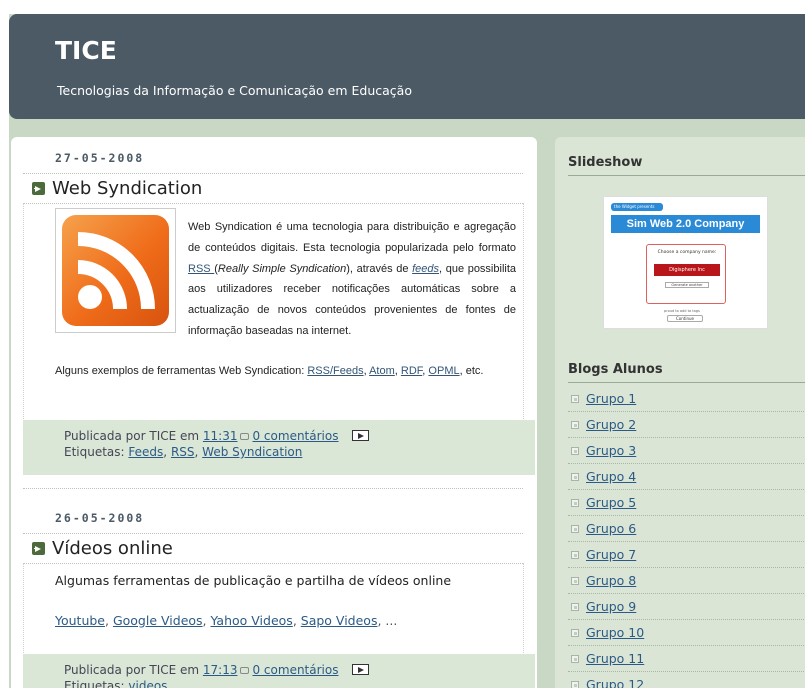 Image resolution: width=805 pixels, height=688 pixels. Describe the element at coordinates (86, 50) in the screenshot. I see `blog-title: TICE` at that location.